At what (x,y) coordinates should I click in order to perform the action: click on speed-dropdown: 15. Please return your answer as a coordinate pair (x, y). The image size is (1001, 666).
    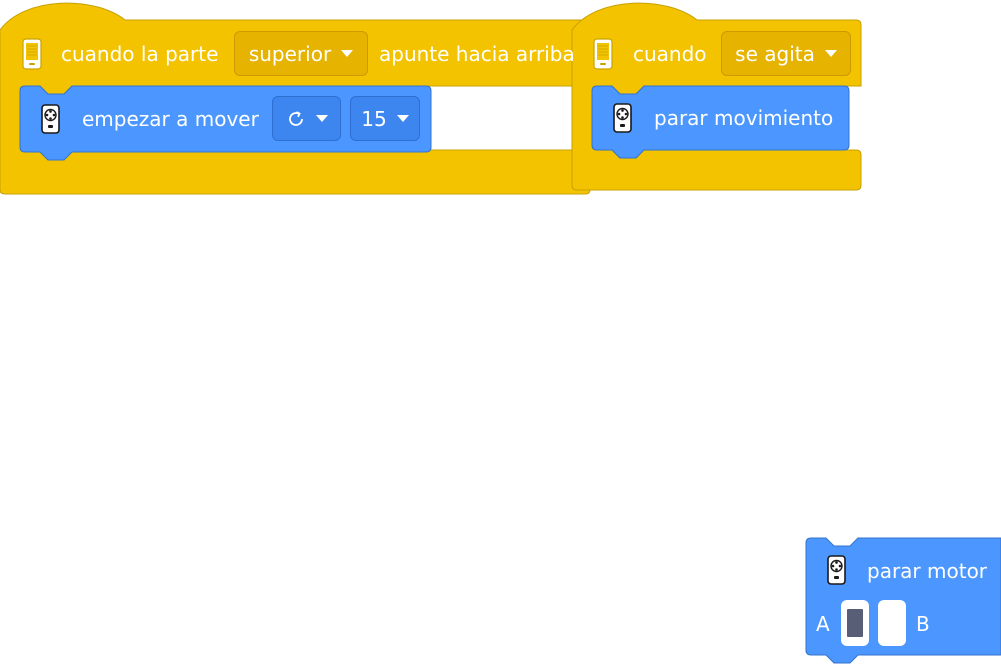
    Looking at the image, I should click on (385, 118).